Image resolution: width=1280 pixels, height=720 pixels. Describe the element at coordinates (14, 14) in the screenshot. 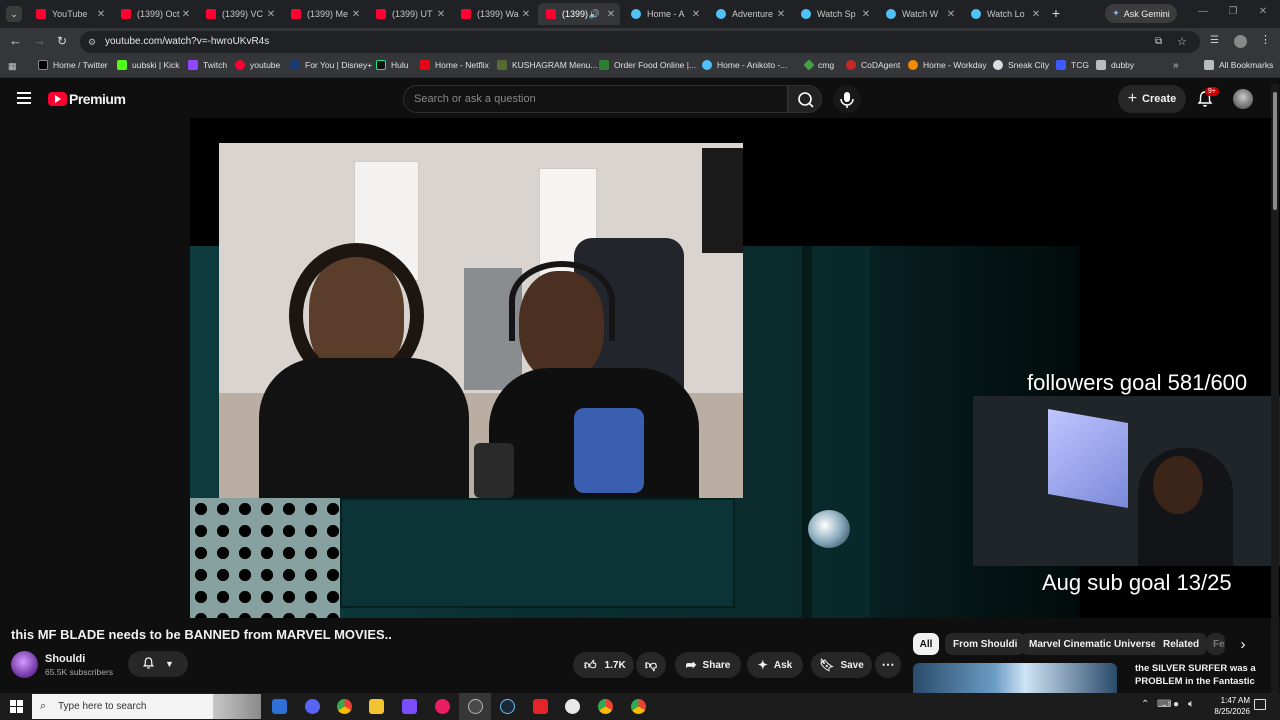

I see `tab-search-icon: ⌄` at that location.